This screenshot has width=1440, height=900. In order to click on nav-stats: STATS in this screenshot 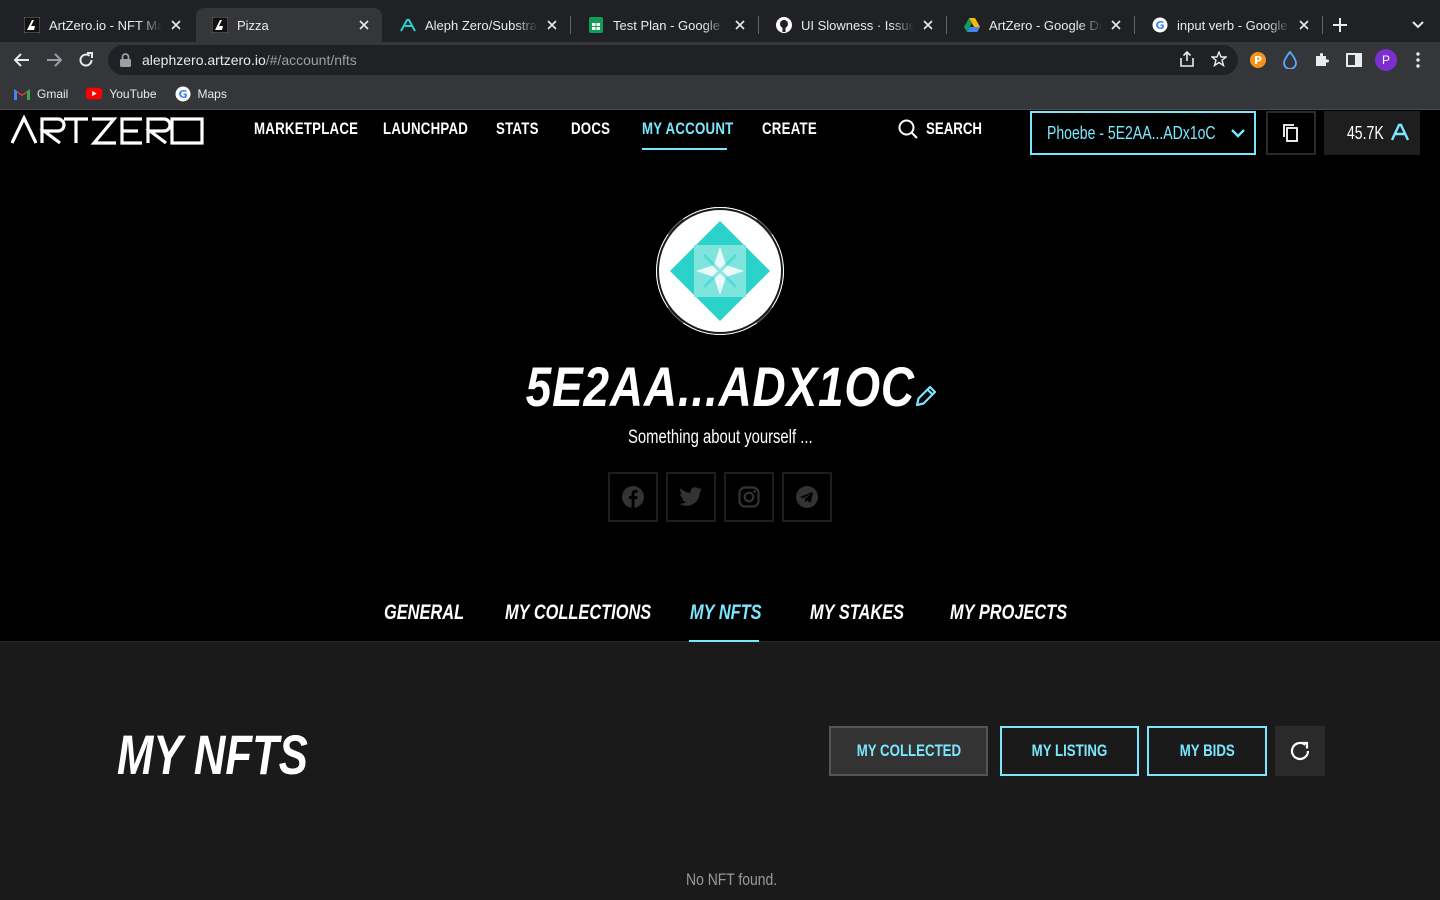, I will do `click(523, 134)`.